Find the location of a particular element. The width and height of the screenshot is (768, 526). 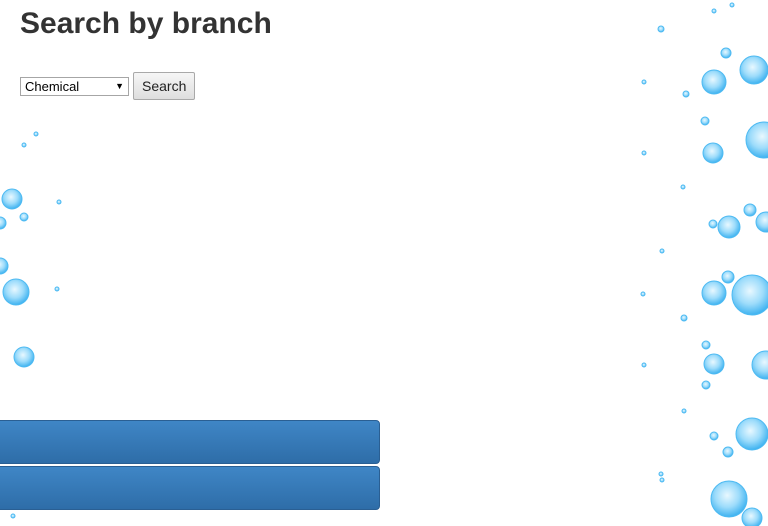

page-title: Search by branch is located at coordinates (146, 23).